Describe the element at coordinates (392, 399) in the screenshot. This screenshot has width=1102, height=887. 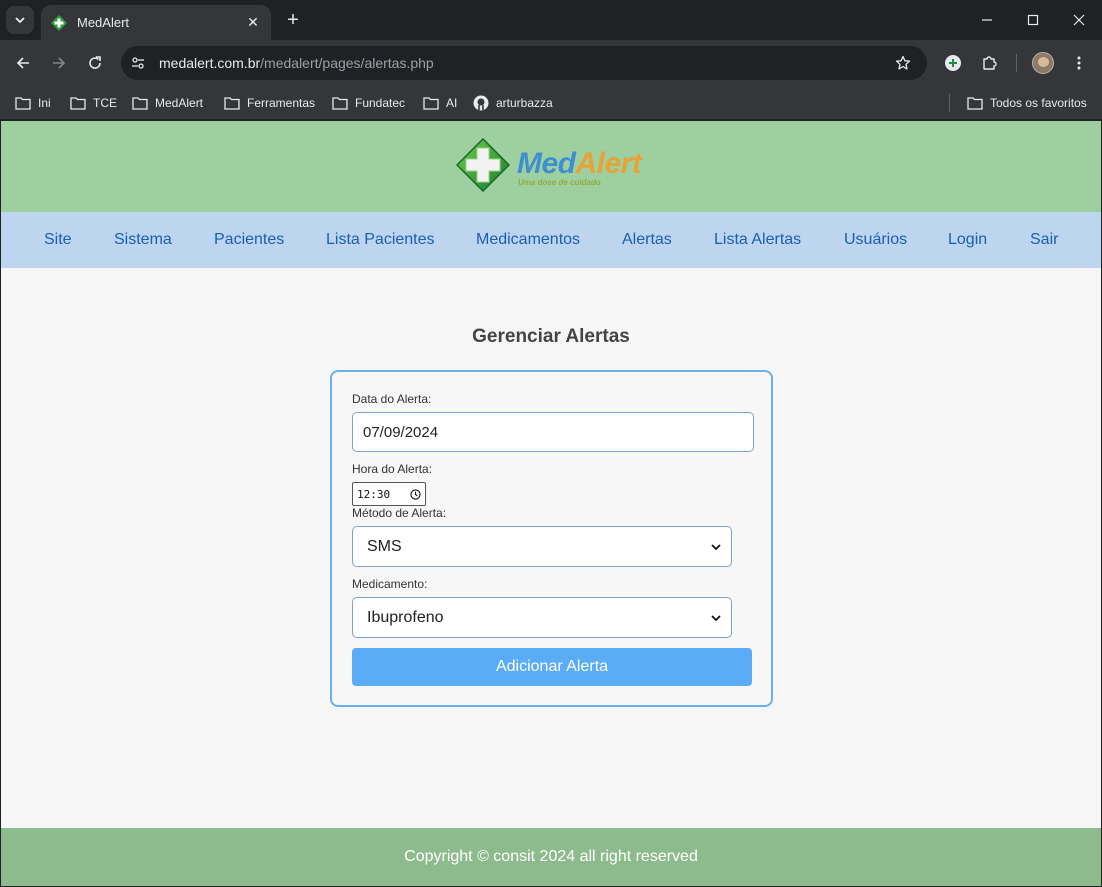
I see `date-label: Data do Alerta:` at that location.